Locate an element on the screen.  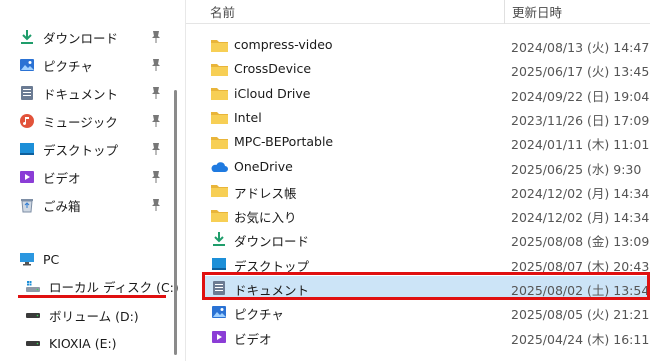
file-modified-date: 2025/04/24 (木) 16:11 is located at coordinates (580, 339).